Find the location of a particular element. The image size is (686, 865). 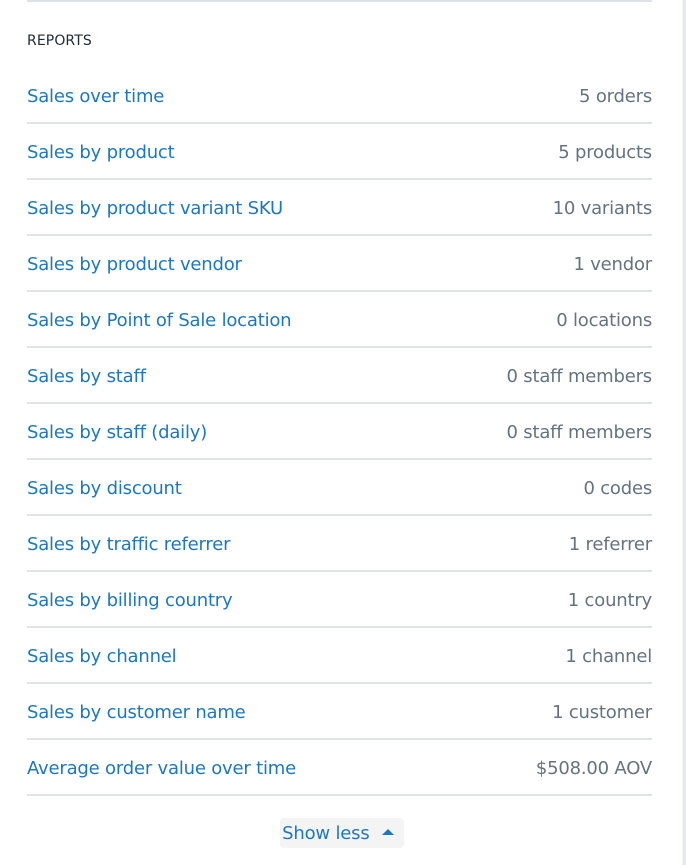

report-count: 0 codes is located at coordinates (617, 488).